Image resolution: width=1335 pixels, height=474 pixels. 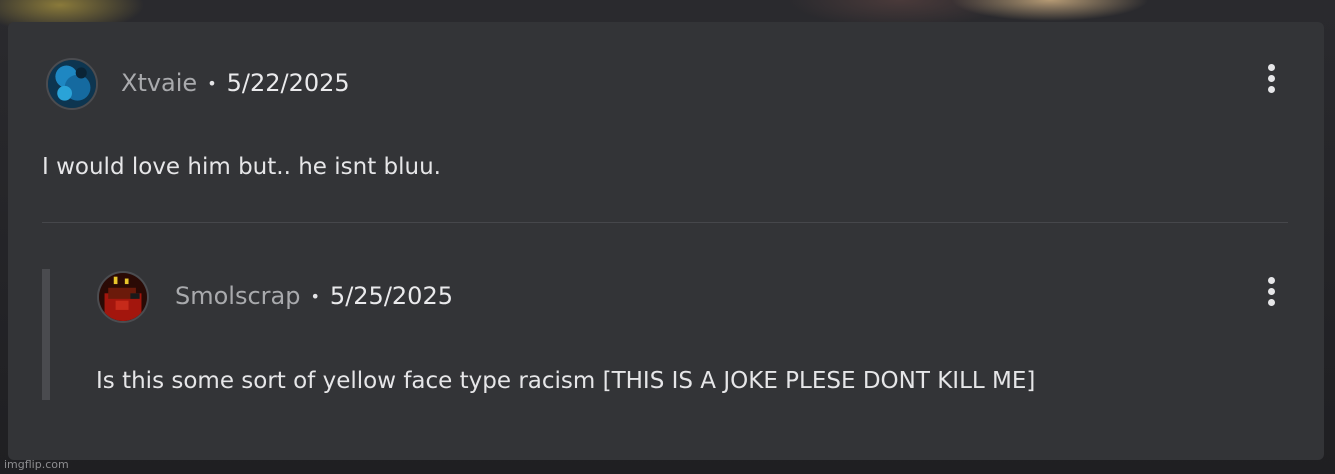 What do you see at coordinates (665, 222) in the screenshot?
I see `divider` at bounding box center [665, 222].